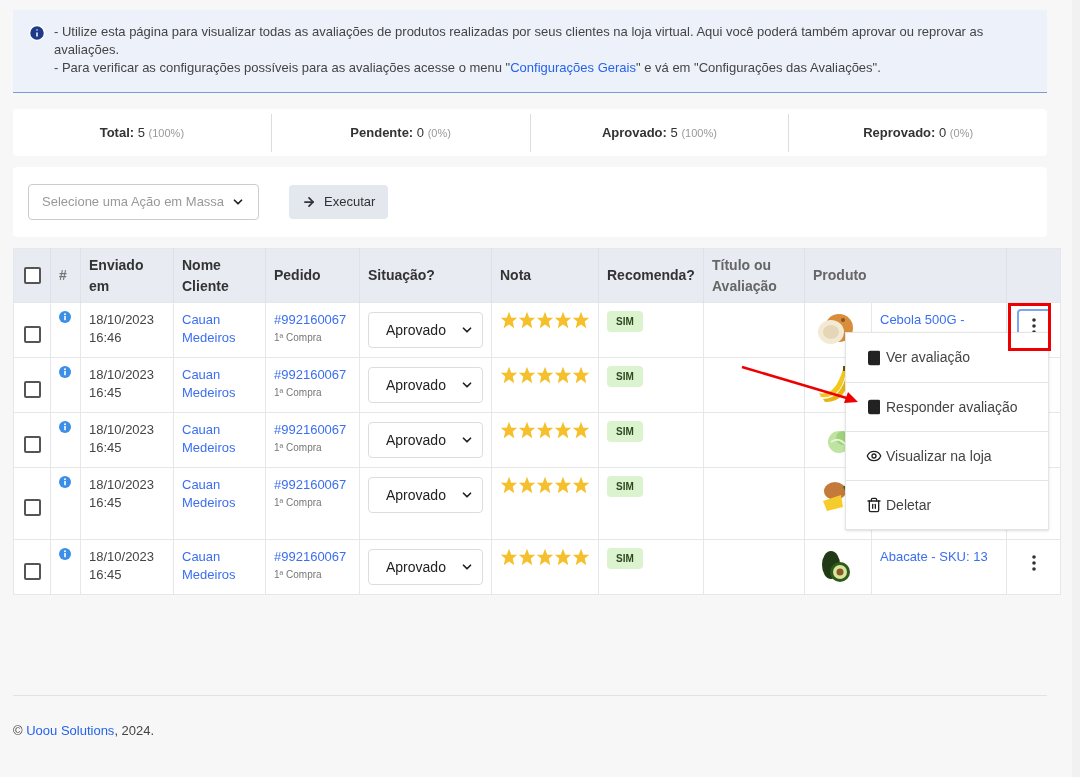 This screenshot has height=777, width=1080. Describe the element at coordinates (32, 275) in the screenshot. I see `select-all-checkbox` at that location.